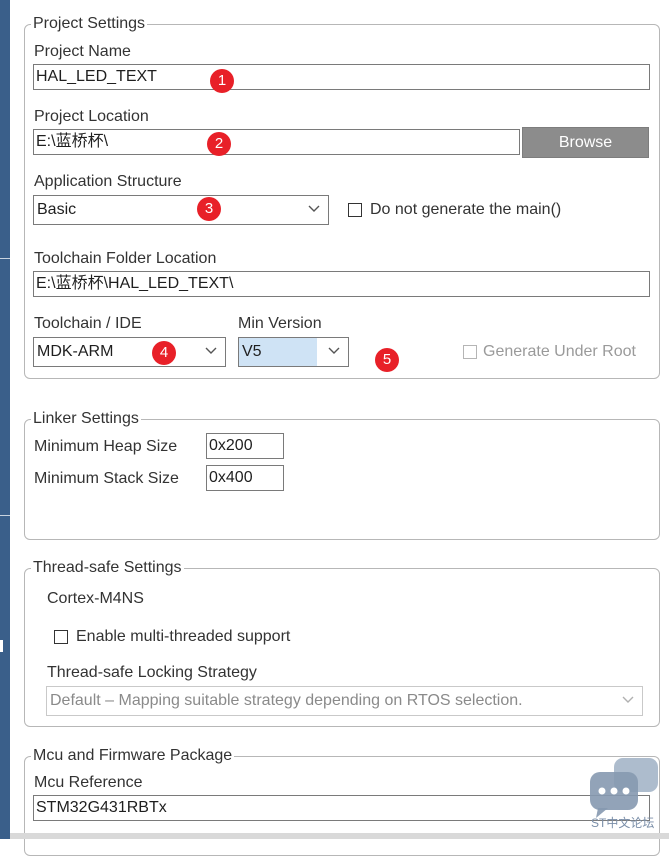 The width and height of the screenshot is (669, 856). Describe the element at coordinates (280, 323) in the screenshot. I see `min-version-label: Min Version` at that location.